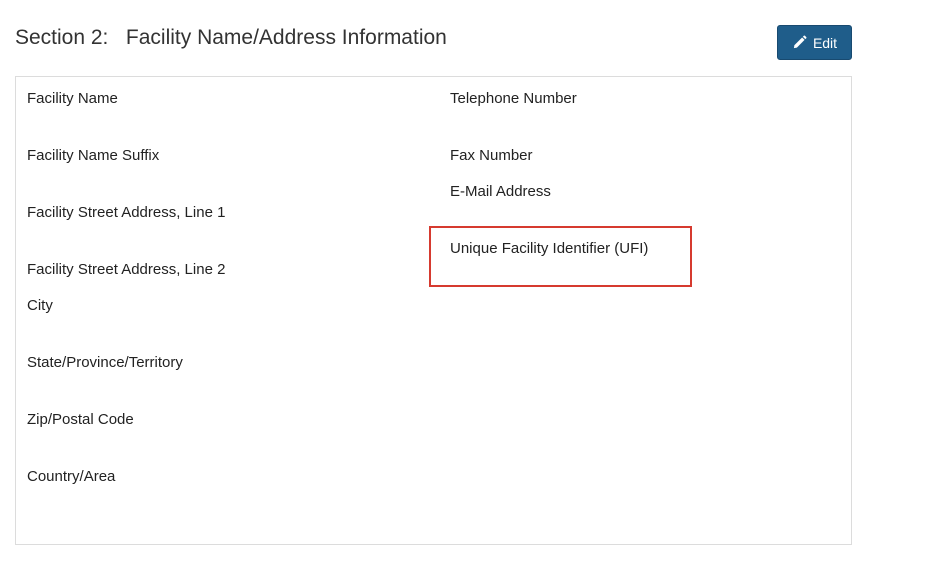 The height and width of the screenshot is (574, 936). I want to click on street-address-line1-label: Facility Street Address, Line 1, so click(126, 212).